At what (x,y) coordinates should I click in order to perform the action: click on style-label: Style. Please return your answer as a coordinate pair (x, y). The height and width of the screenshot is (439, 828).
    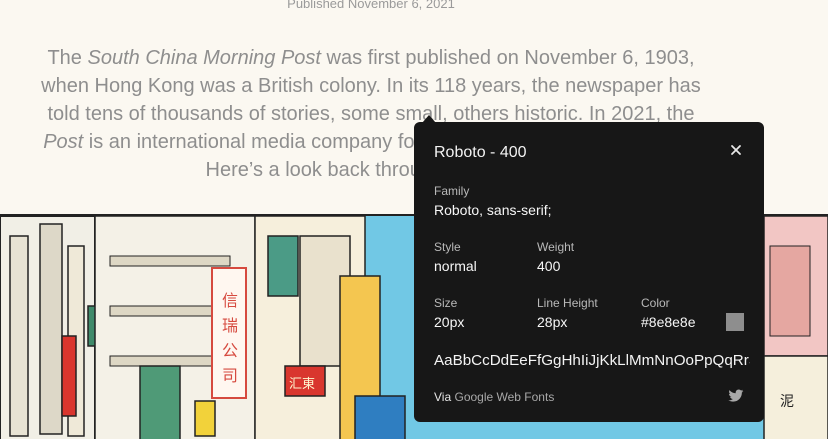
    Looking at the image, I should click on (447, 247).